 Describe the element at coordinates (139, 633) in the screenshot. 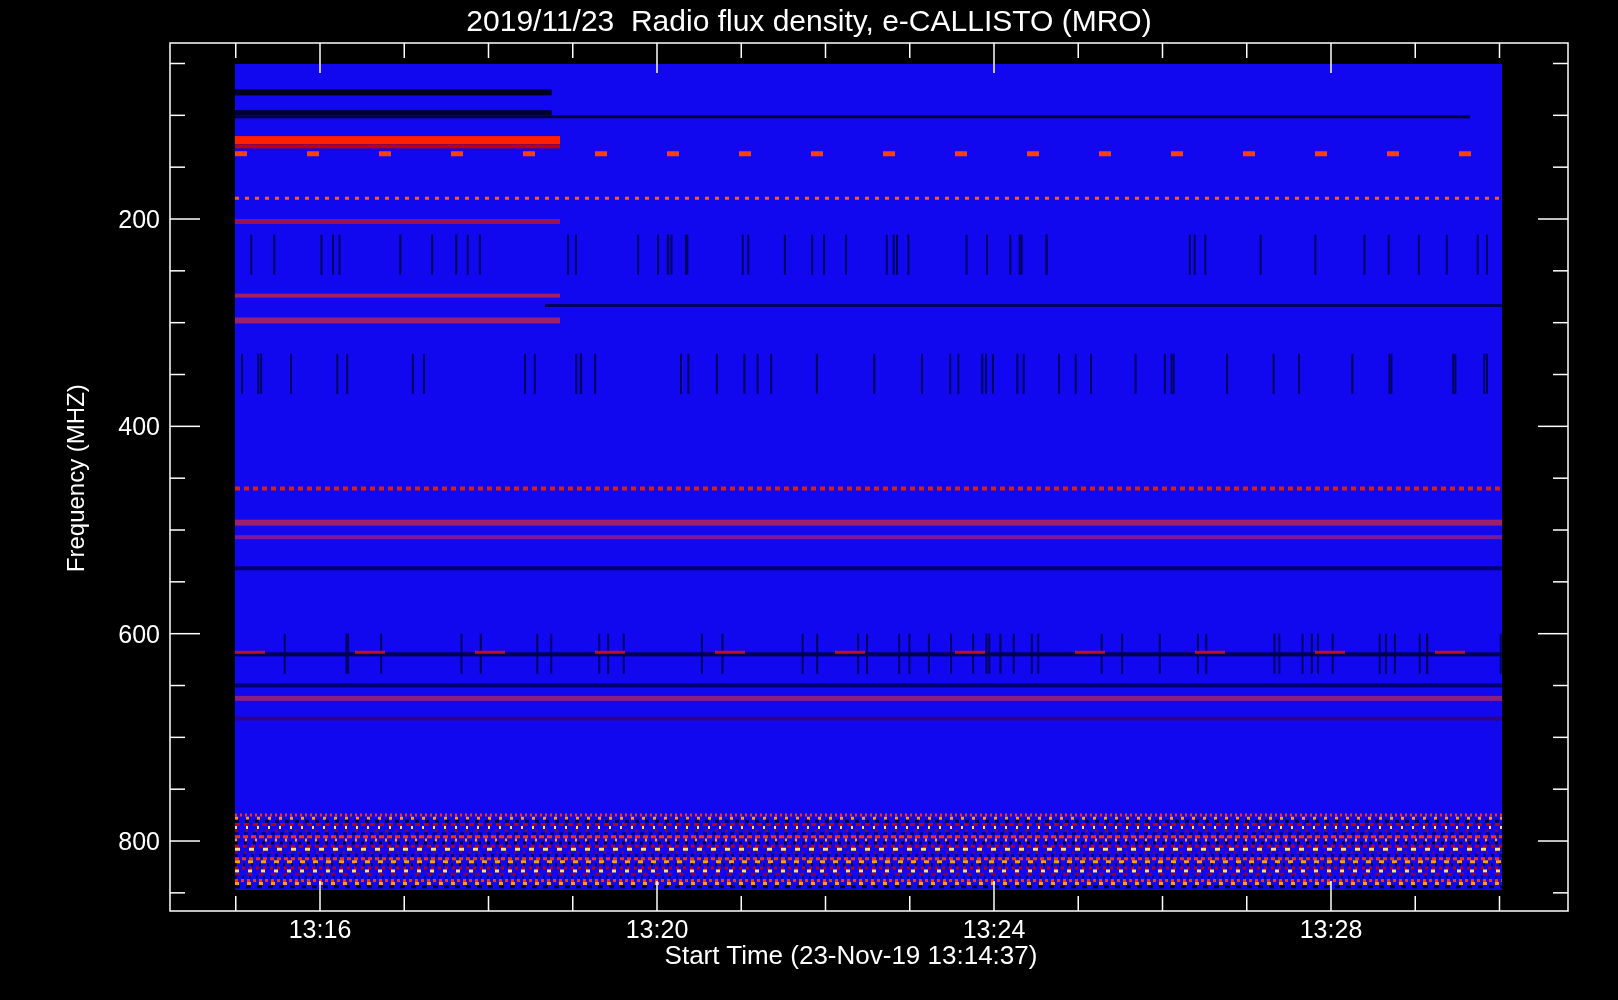

I see `y-tick-label: 600` at that location.